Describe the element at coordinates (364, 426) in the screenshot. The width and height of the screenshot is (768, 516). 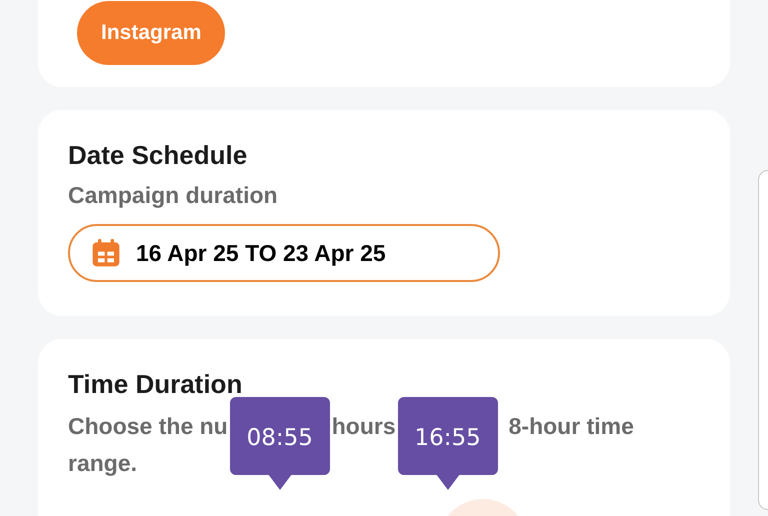
I see `description-text: hours` at that location.